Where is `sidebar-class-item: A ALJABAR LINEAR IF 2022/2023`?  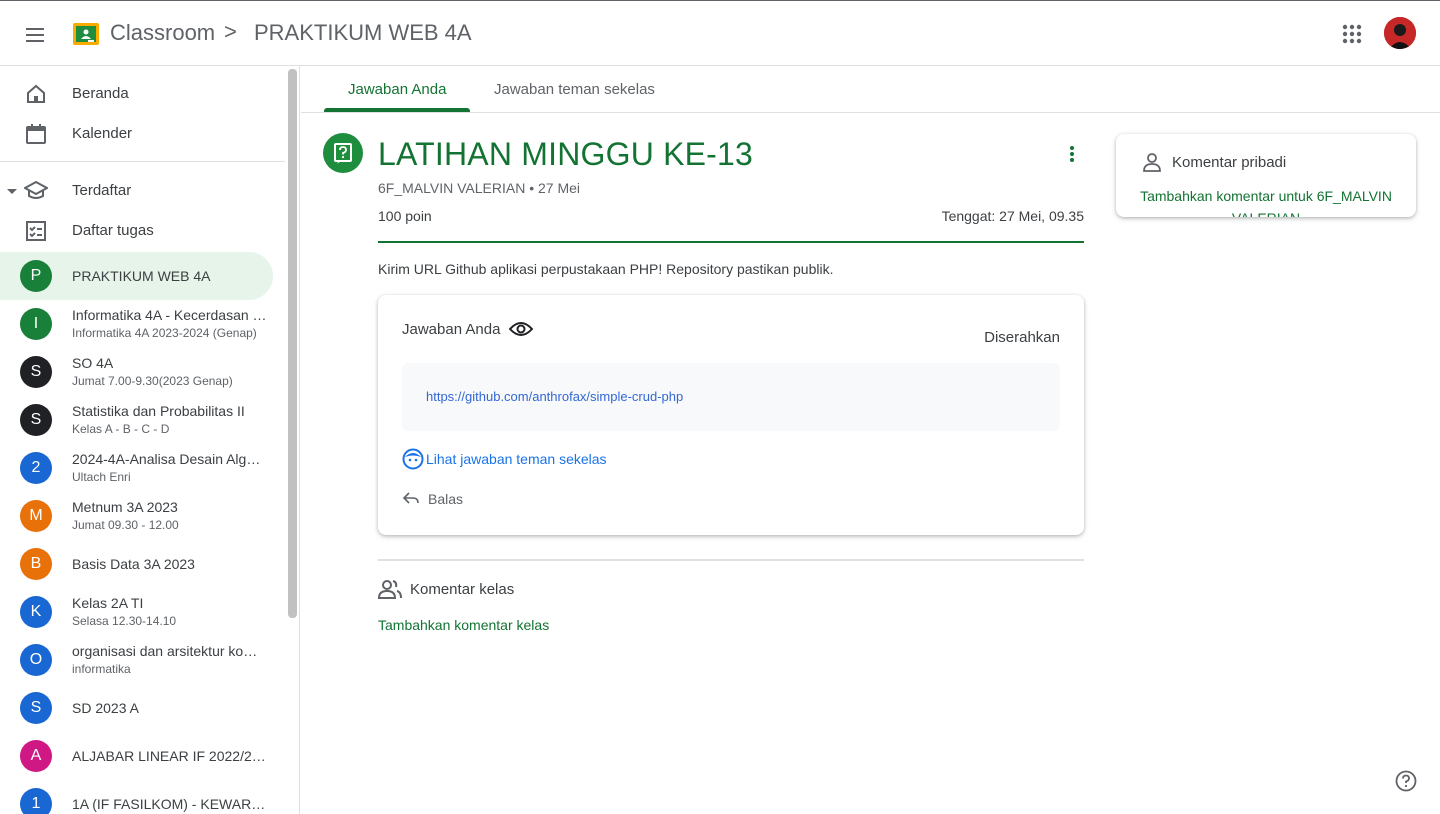 sidebar-class-item: A ALJABAR LINEAR IF 2022/2023 is located at coordinates (136, 756).